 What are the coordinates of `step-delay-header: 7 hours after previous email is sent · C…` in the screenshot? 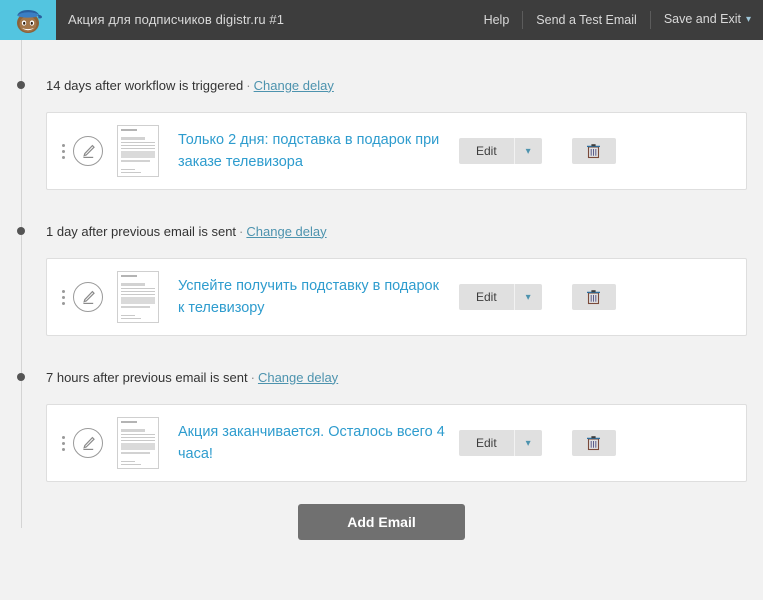 It's located at (381, 377).